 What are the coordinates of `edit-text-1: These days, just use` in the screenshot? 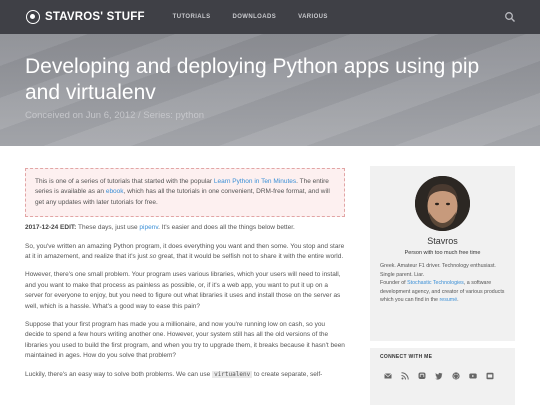 It's located at (108, 228).